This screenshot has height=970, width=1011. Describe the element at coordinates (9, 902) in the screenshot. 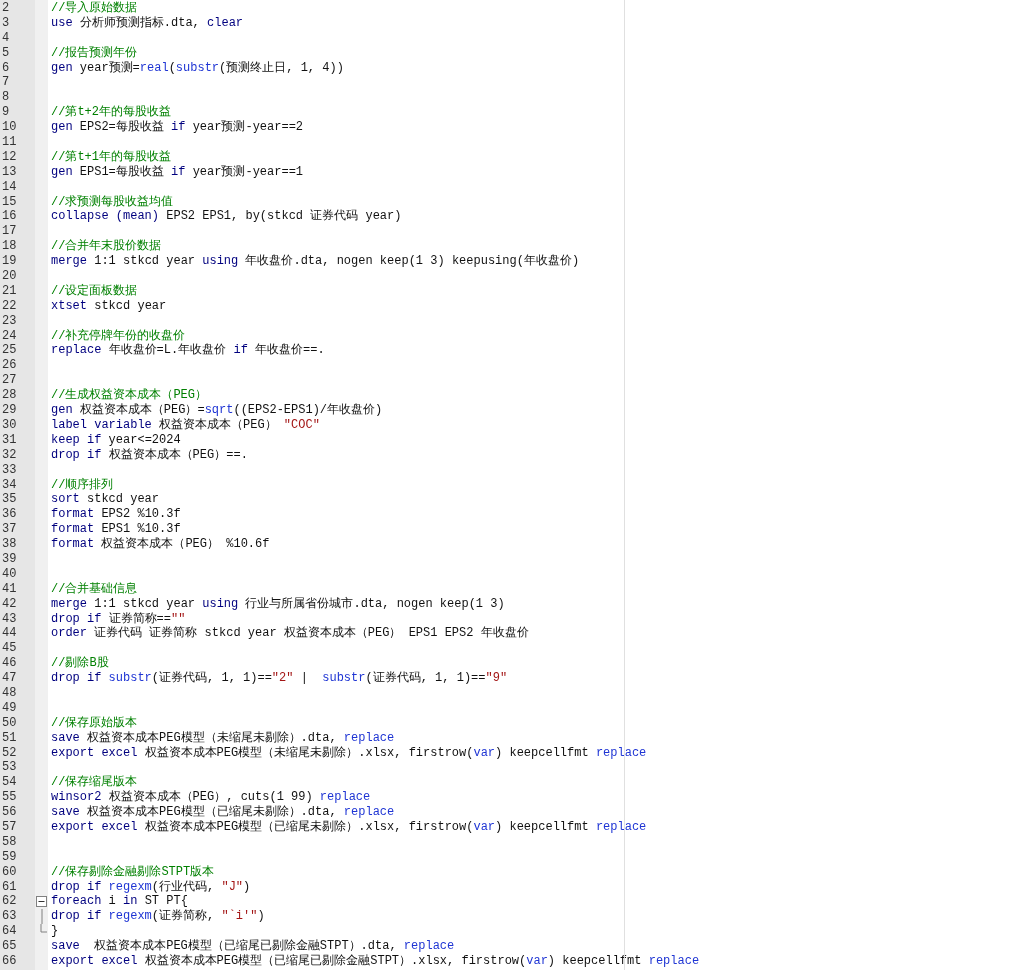

I see `line-number: 62` at that location.